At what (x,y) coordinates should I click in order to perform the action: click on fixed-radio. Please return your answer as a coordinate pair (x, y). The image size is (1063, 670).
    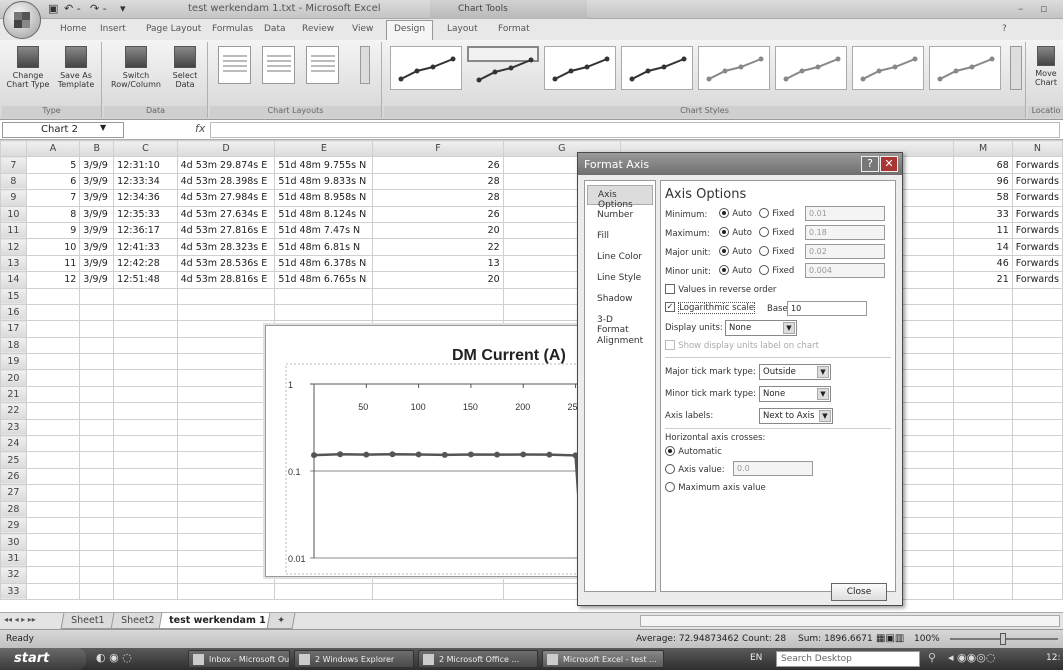
    Looking at the image, I should click on (764, 270).